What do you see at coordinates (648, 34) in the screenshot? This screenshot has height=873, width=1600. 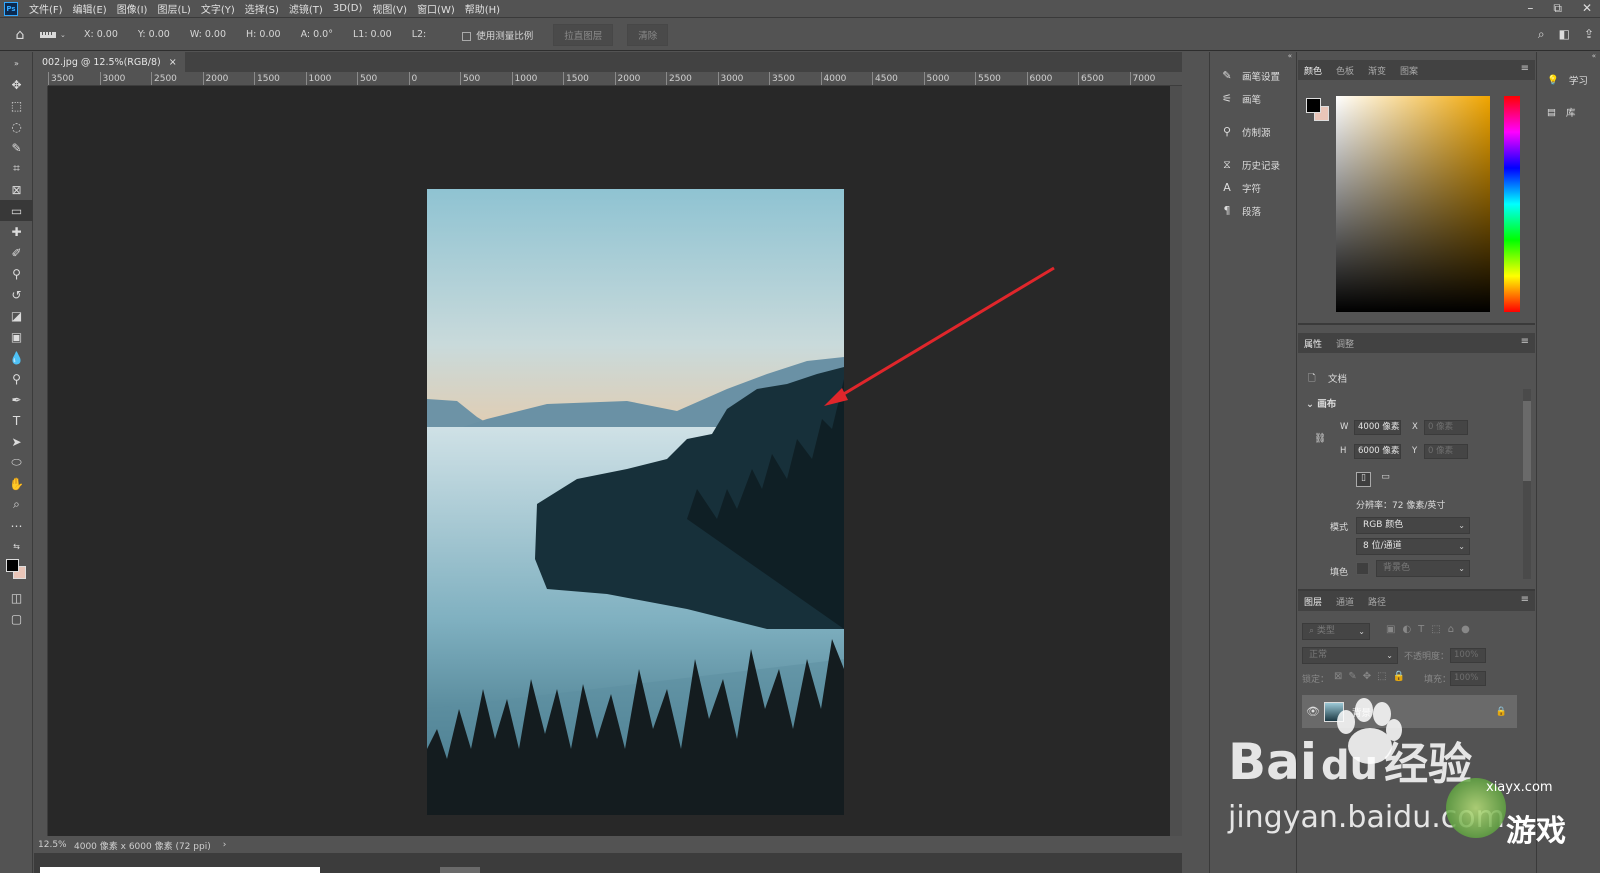 I see `clear-button: 清除` at bounding box center [648, 34].